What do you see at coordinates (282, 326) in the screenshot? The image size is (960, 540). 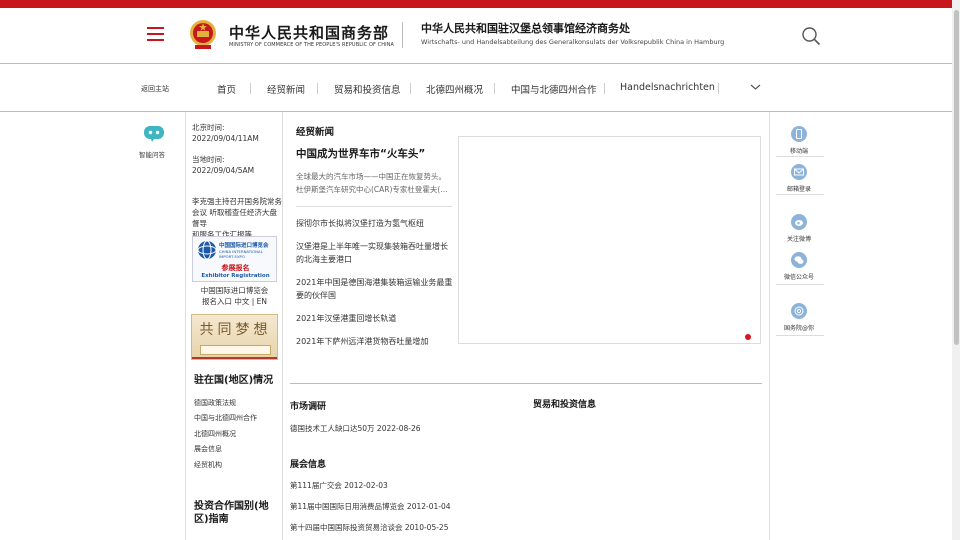 I see `column-divider` at bounding box center [282, 326].